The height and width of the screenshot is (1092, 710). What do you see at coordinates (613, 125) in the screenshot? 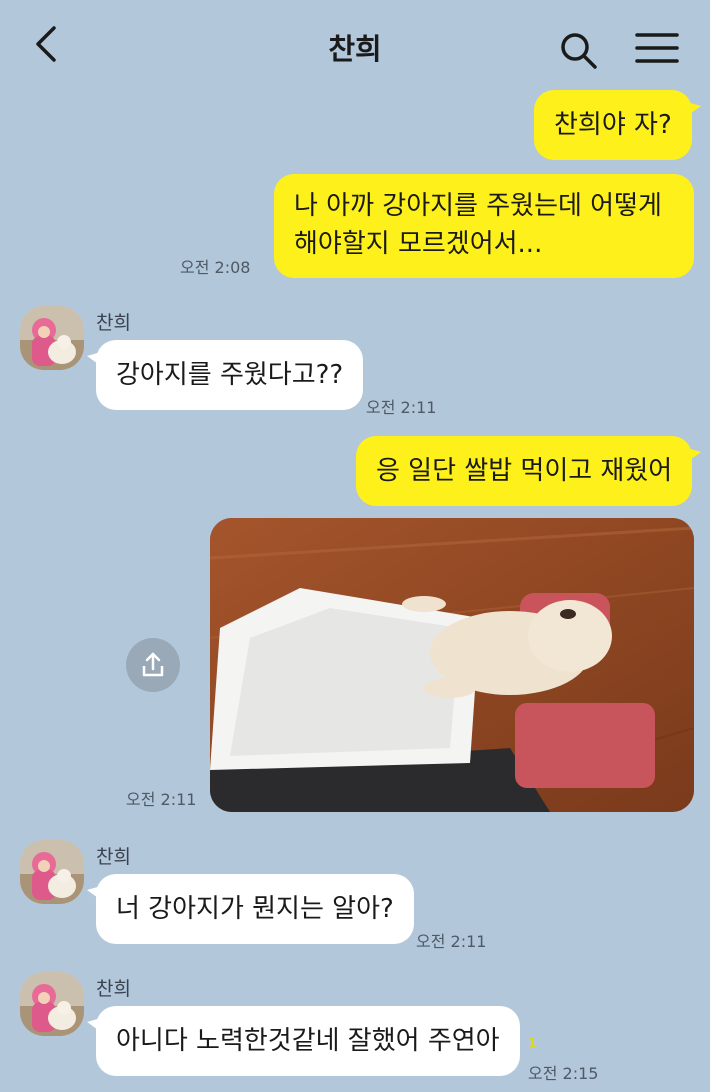
I see `message-text: 찬희야 자?` at bounding box center [613, 125].